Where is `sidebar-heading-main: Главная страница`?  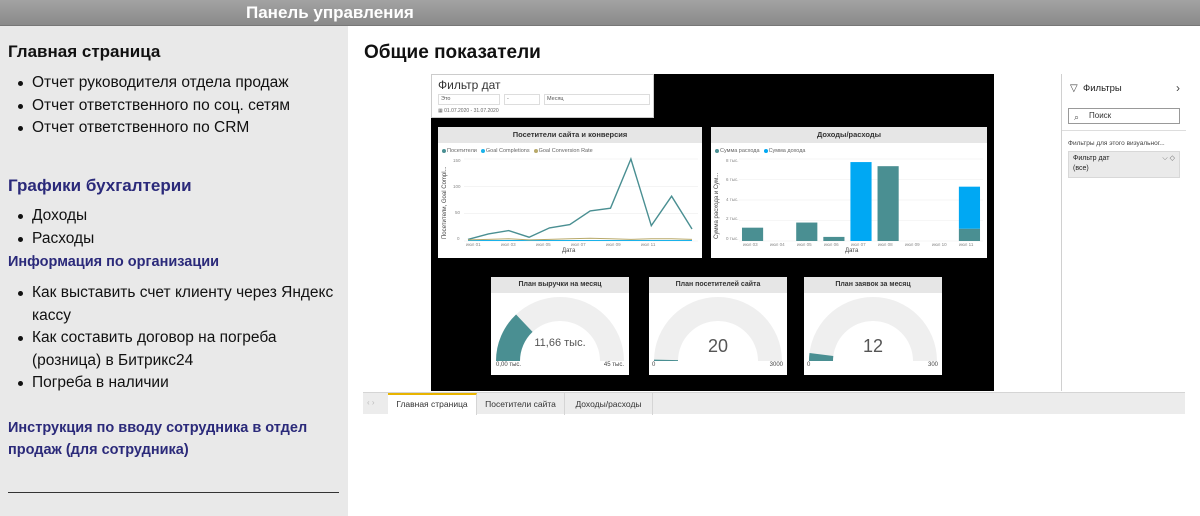
sidebar-heading-main: Главная страница is located at coordinates (84, 52).